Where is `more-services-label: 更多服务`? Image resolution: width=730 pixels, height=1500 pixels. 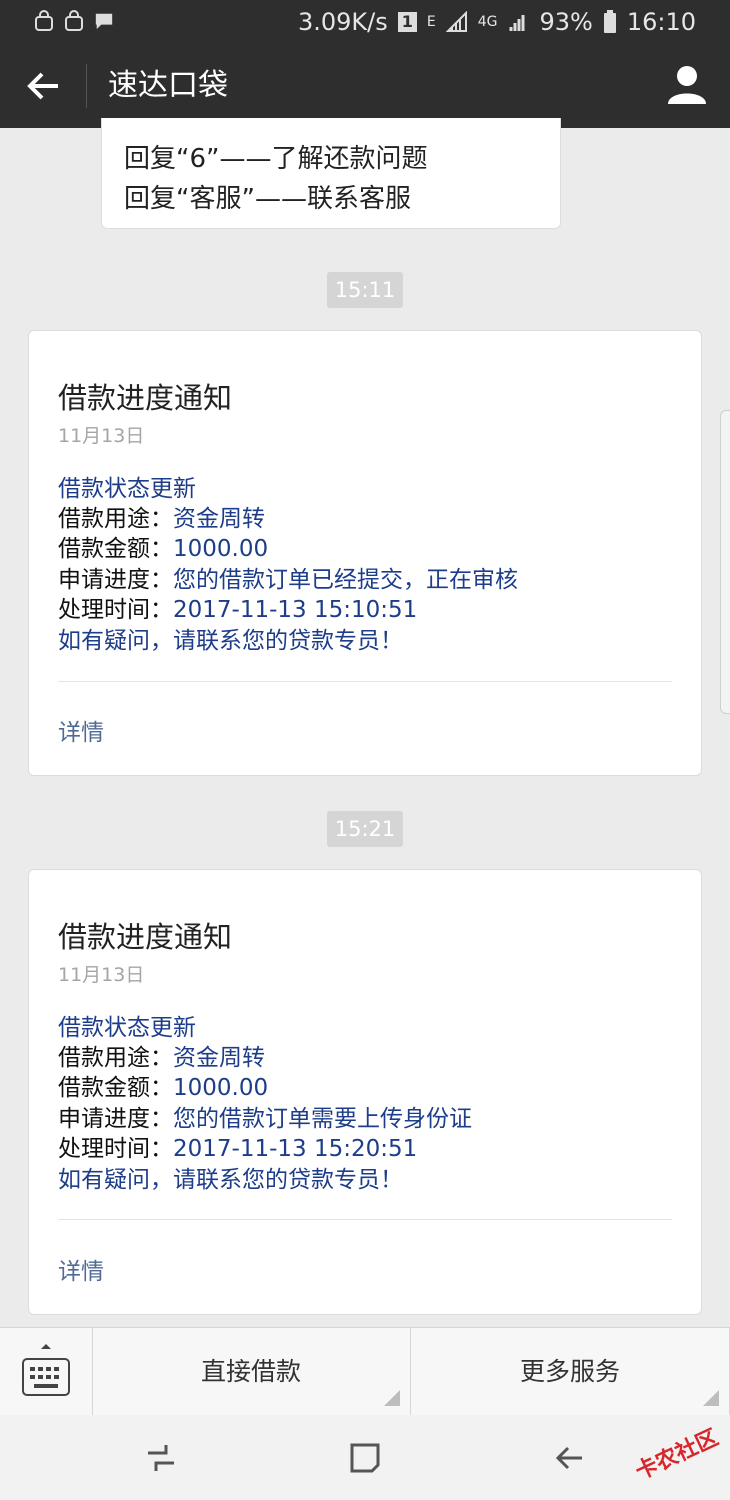 more-services-label: 更多服务 is located at coordinates (569, 1371).